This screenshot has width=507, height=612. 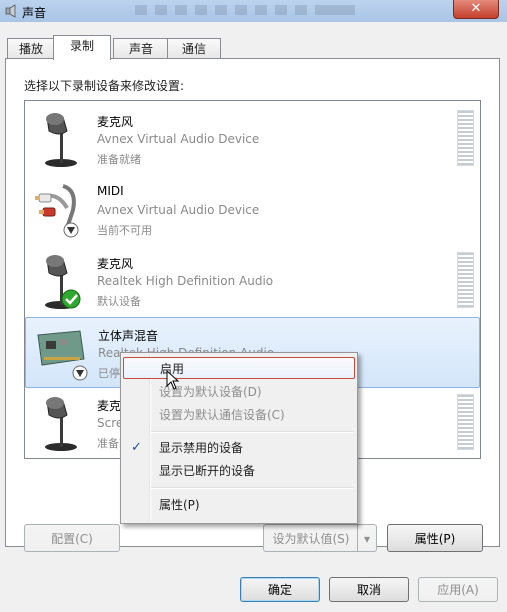 I want to click on device-item-microphone-realtek: 麦克风 Realtek High Definition Audio 默认设备, so click(x=252, y=281).